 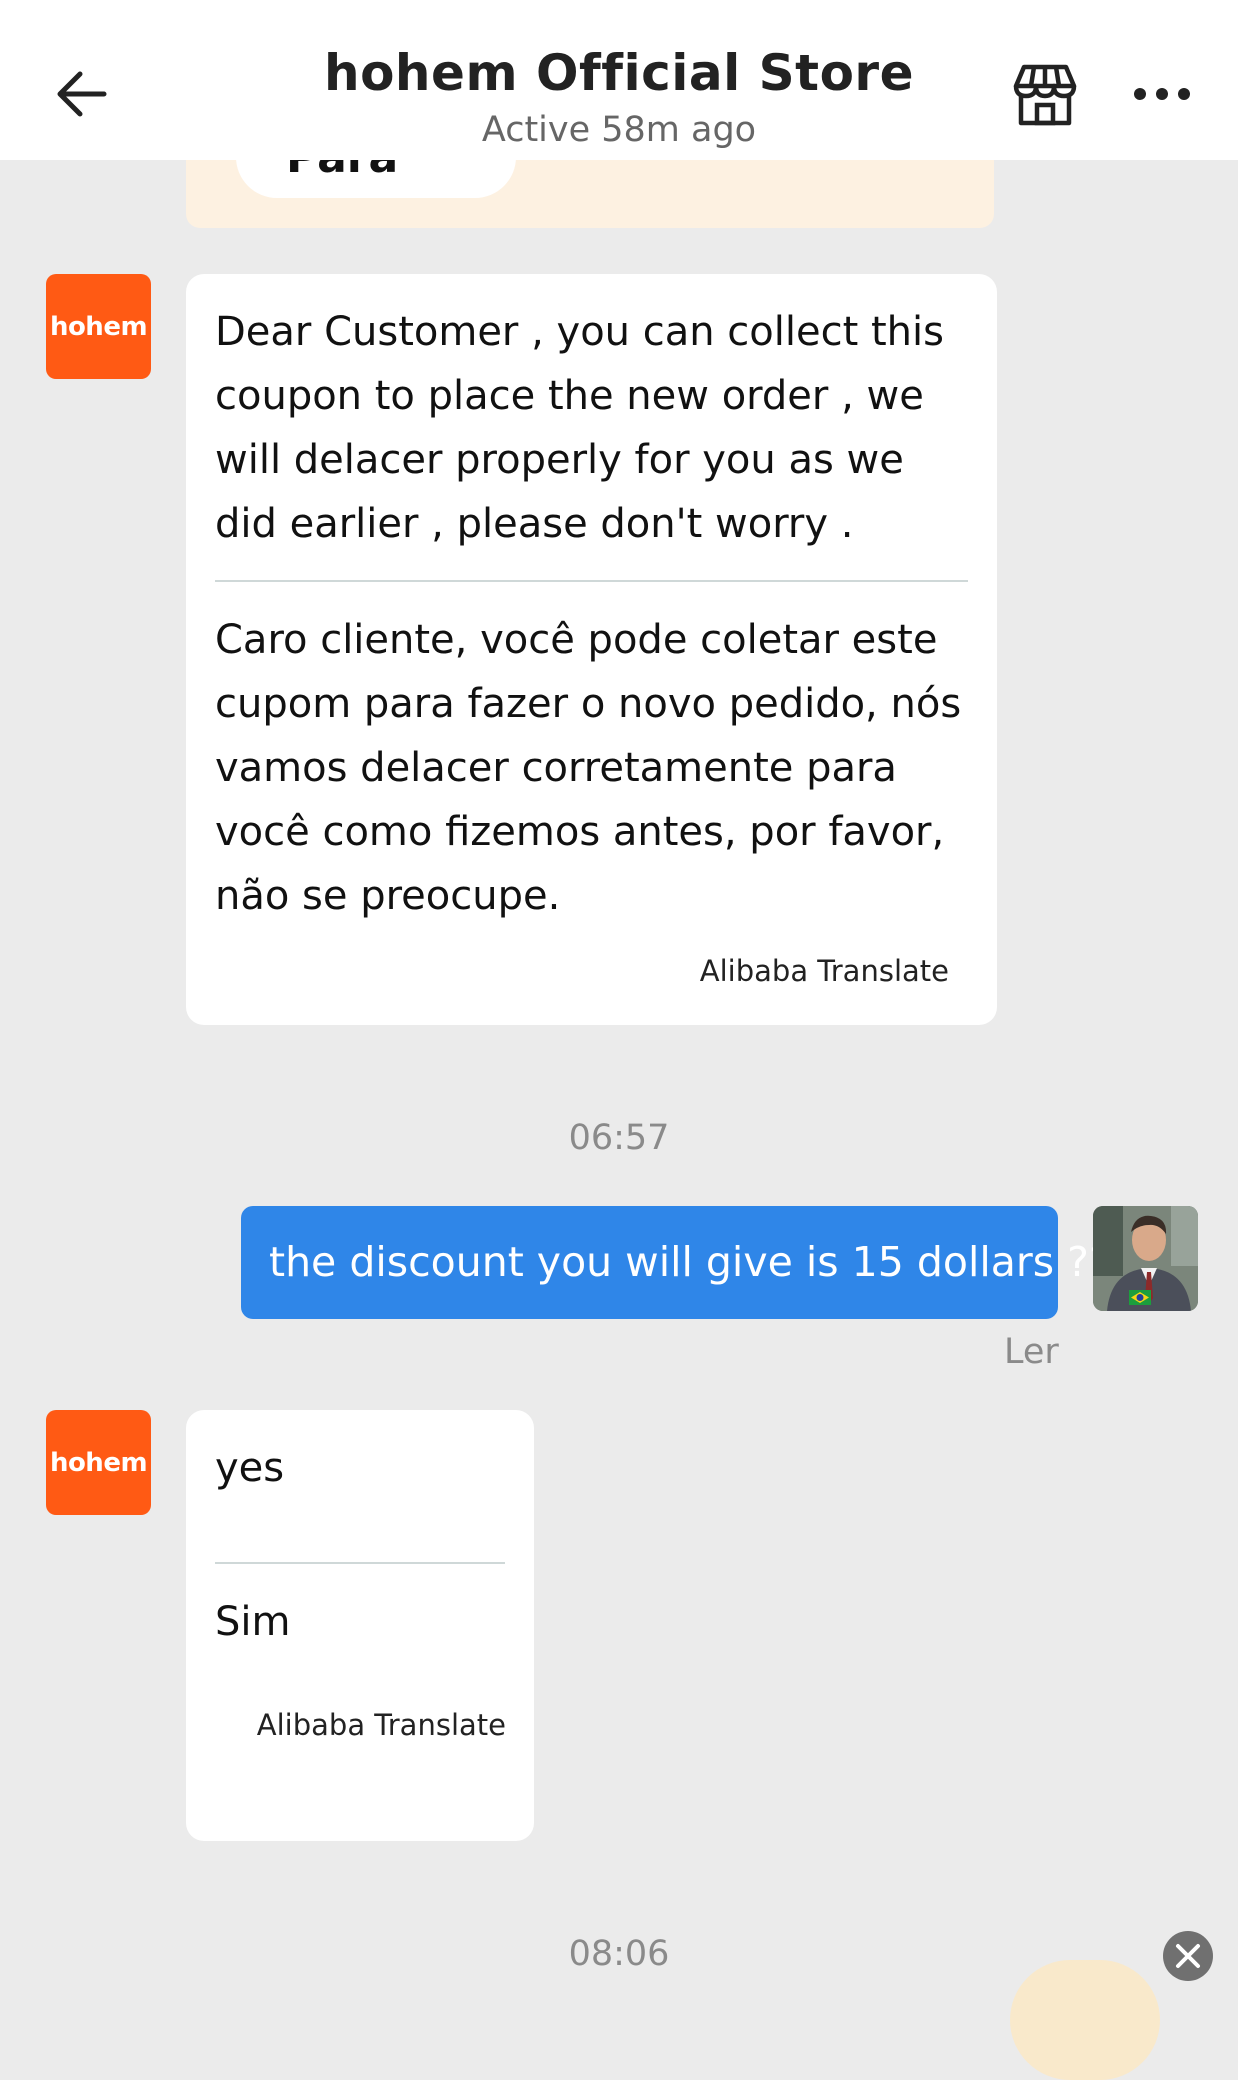 What do you see at coordinates (619, 80) in the screenshot?
I see `chat-header: hohem Official Store Active 58m ago` at bounding box center [619, 80].